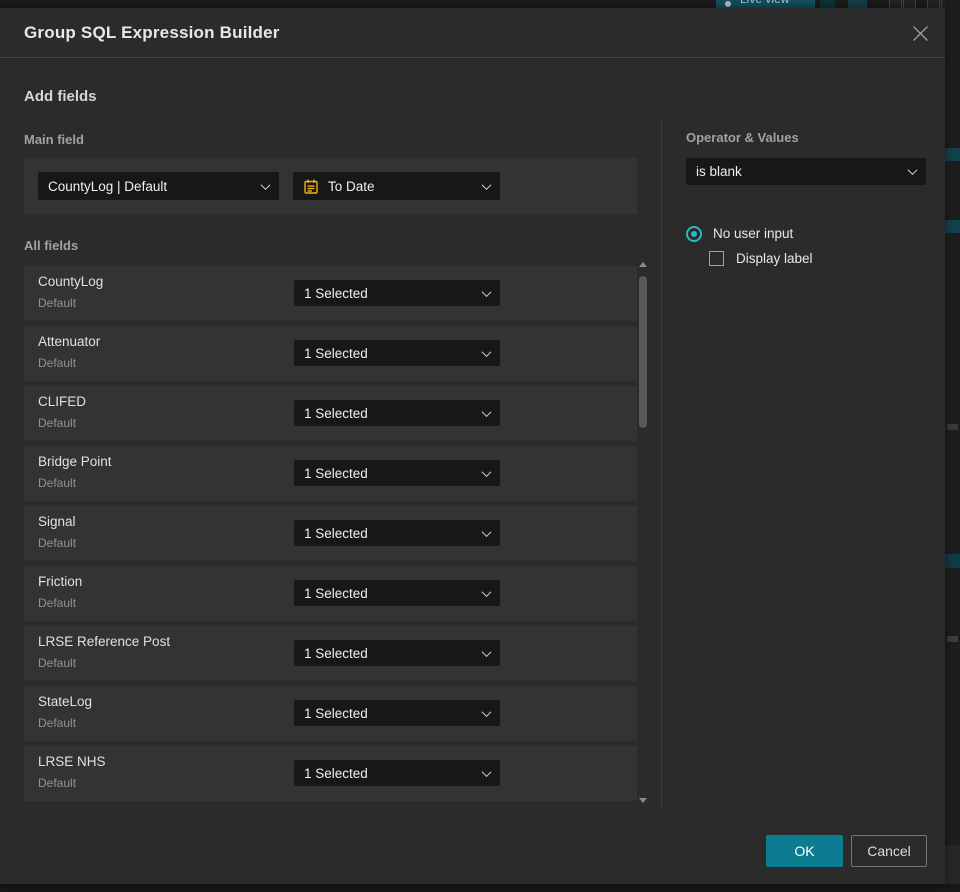 Image resolution: width=960 pixels, height=892 pixels. I want to click on operator-select-value: is blank, so click(719, 171).